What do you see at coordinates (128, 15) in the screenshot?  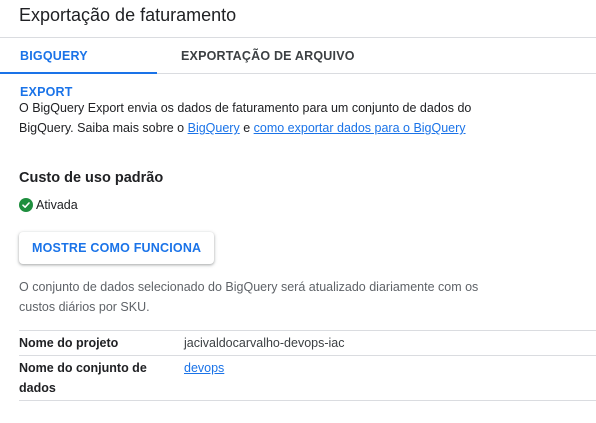 I see `page-title: Exportação de faturamento` at bounding box center [128, 15].